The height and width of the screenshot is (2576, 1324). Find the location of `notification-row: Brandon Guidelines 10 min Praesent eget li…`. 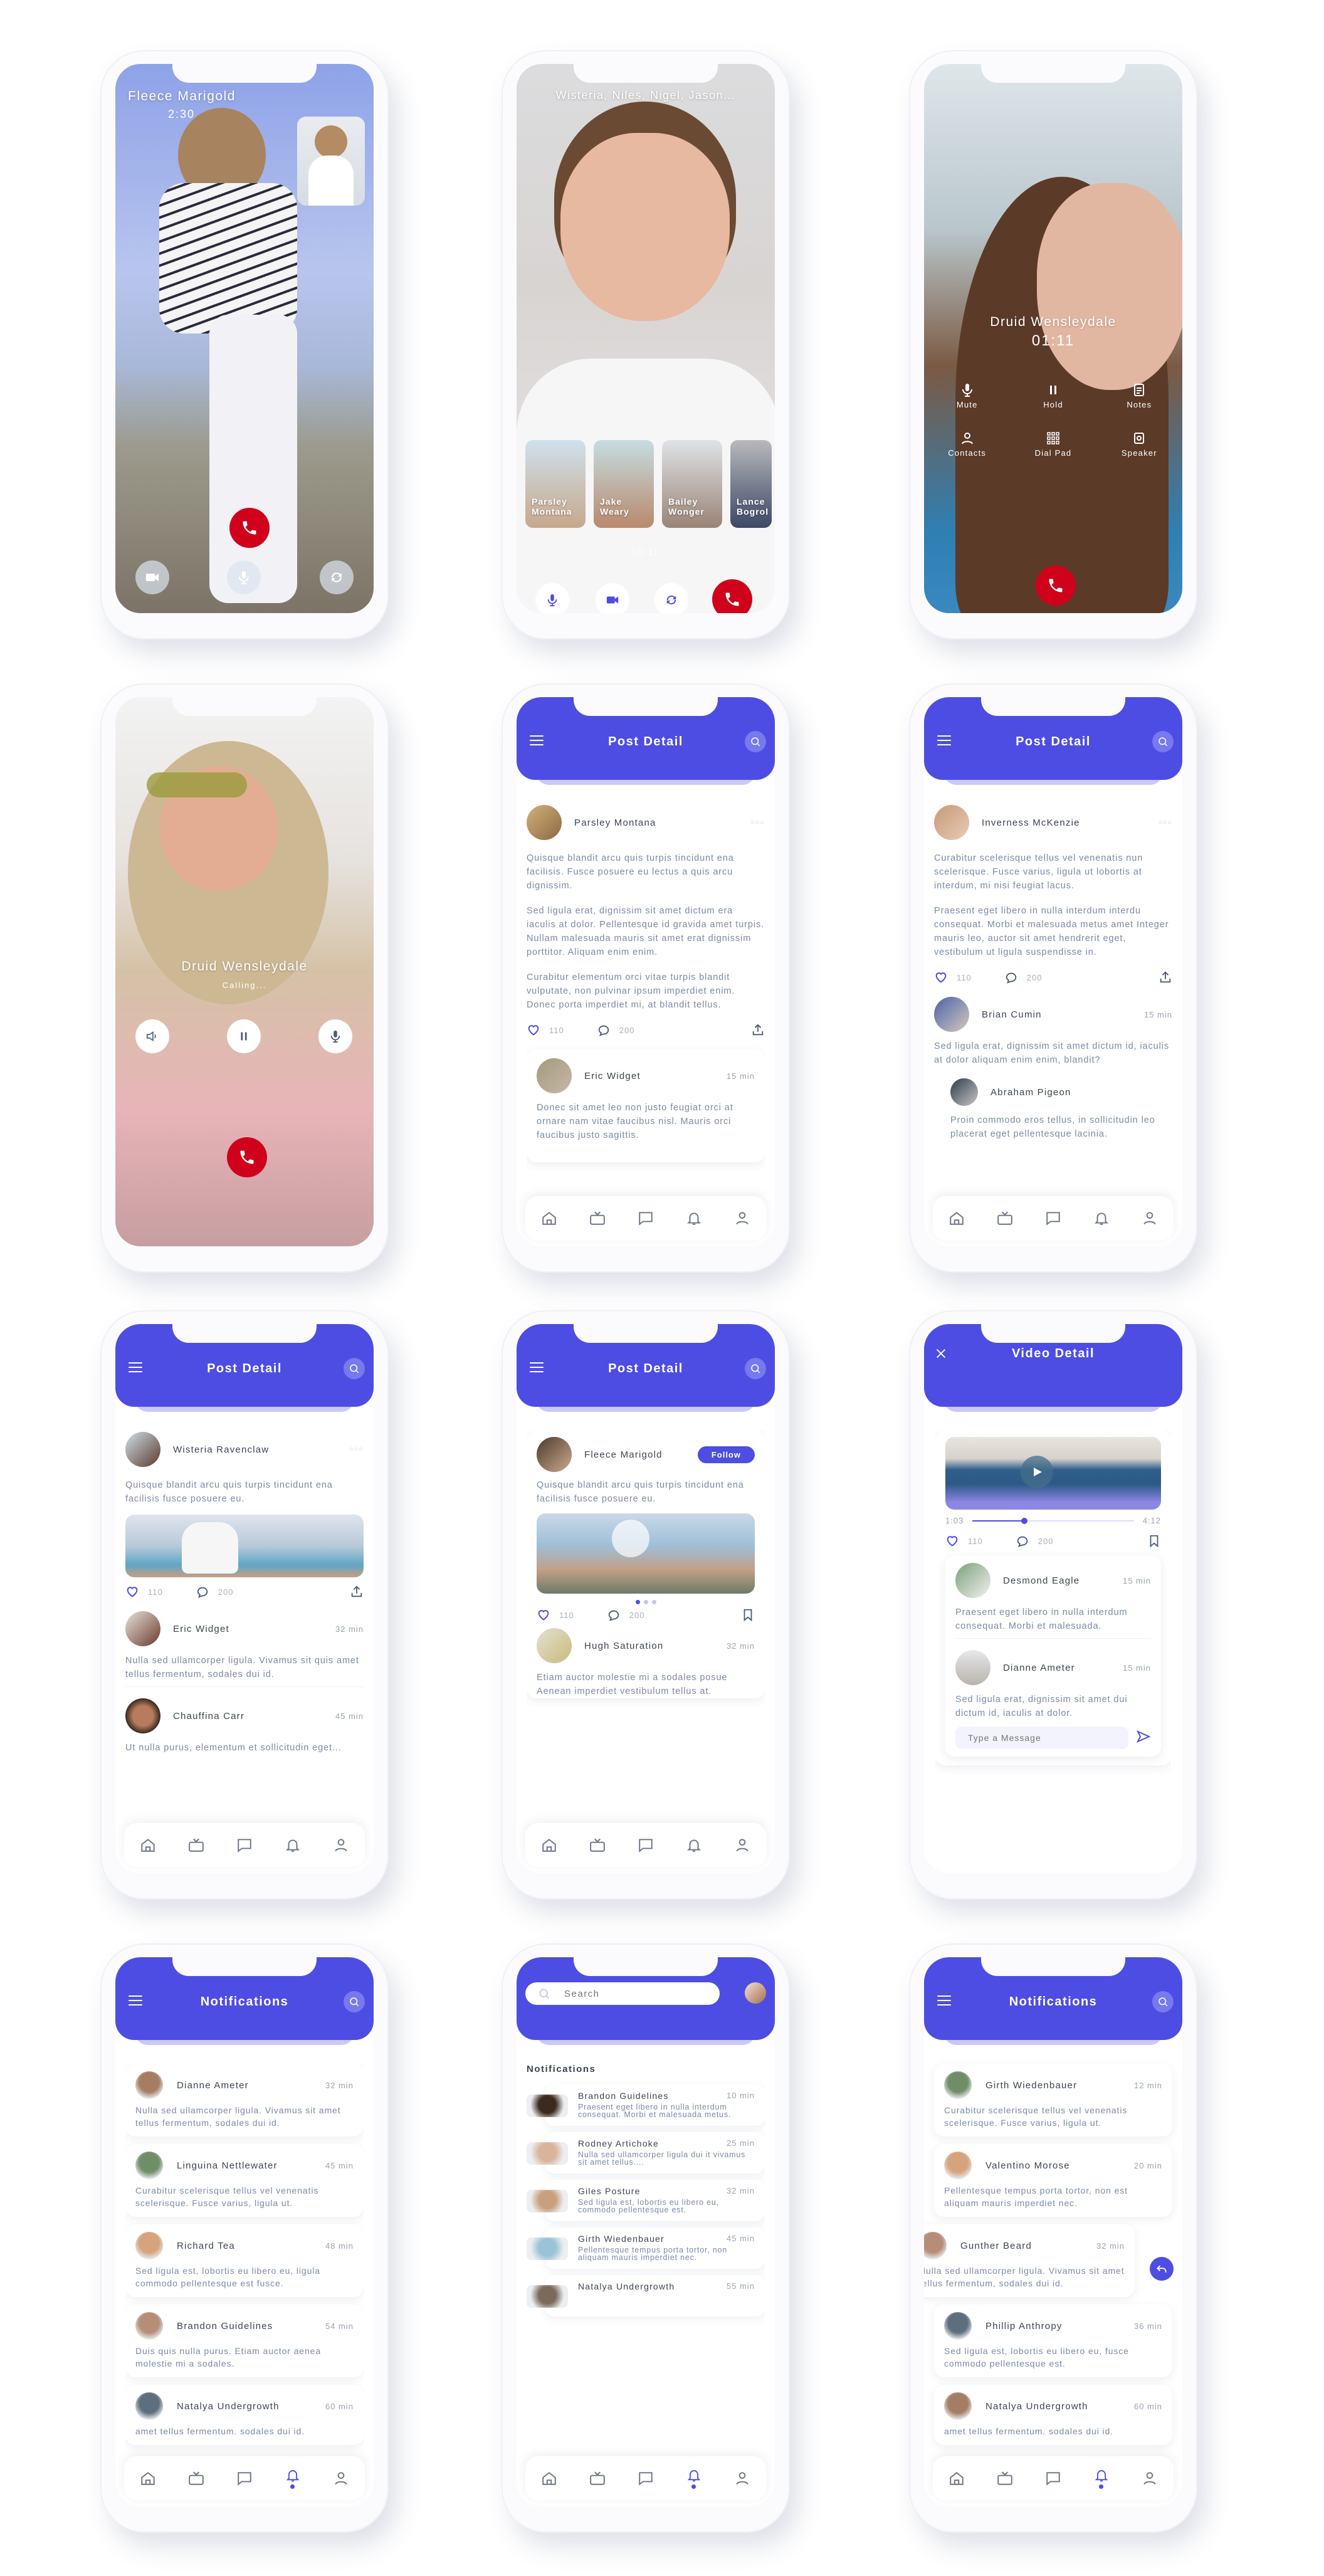

notification-row: Brandon Guidelines 10 min Praesent eget li… is located at coordinates (646, 2105).